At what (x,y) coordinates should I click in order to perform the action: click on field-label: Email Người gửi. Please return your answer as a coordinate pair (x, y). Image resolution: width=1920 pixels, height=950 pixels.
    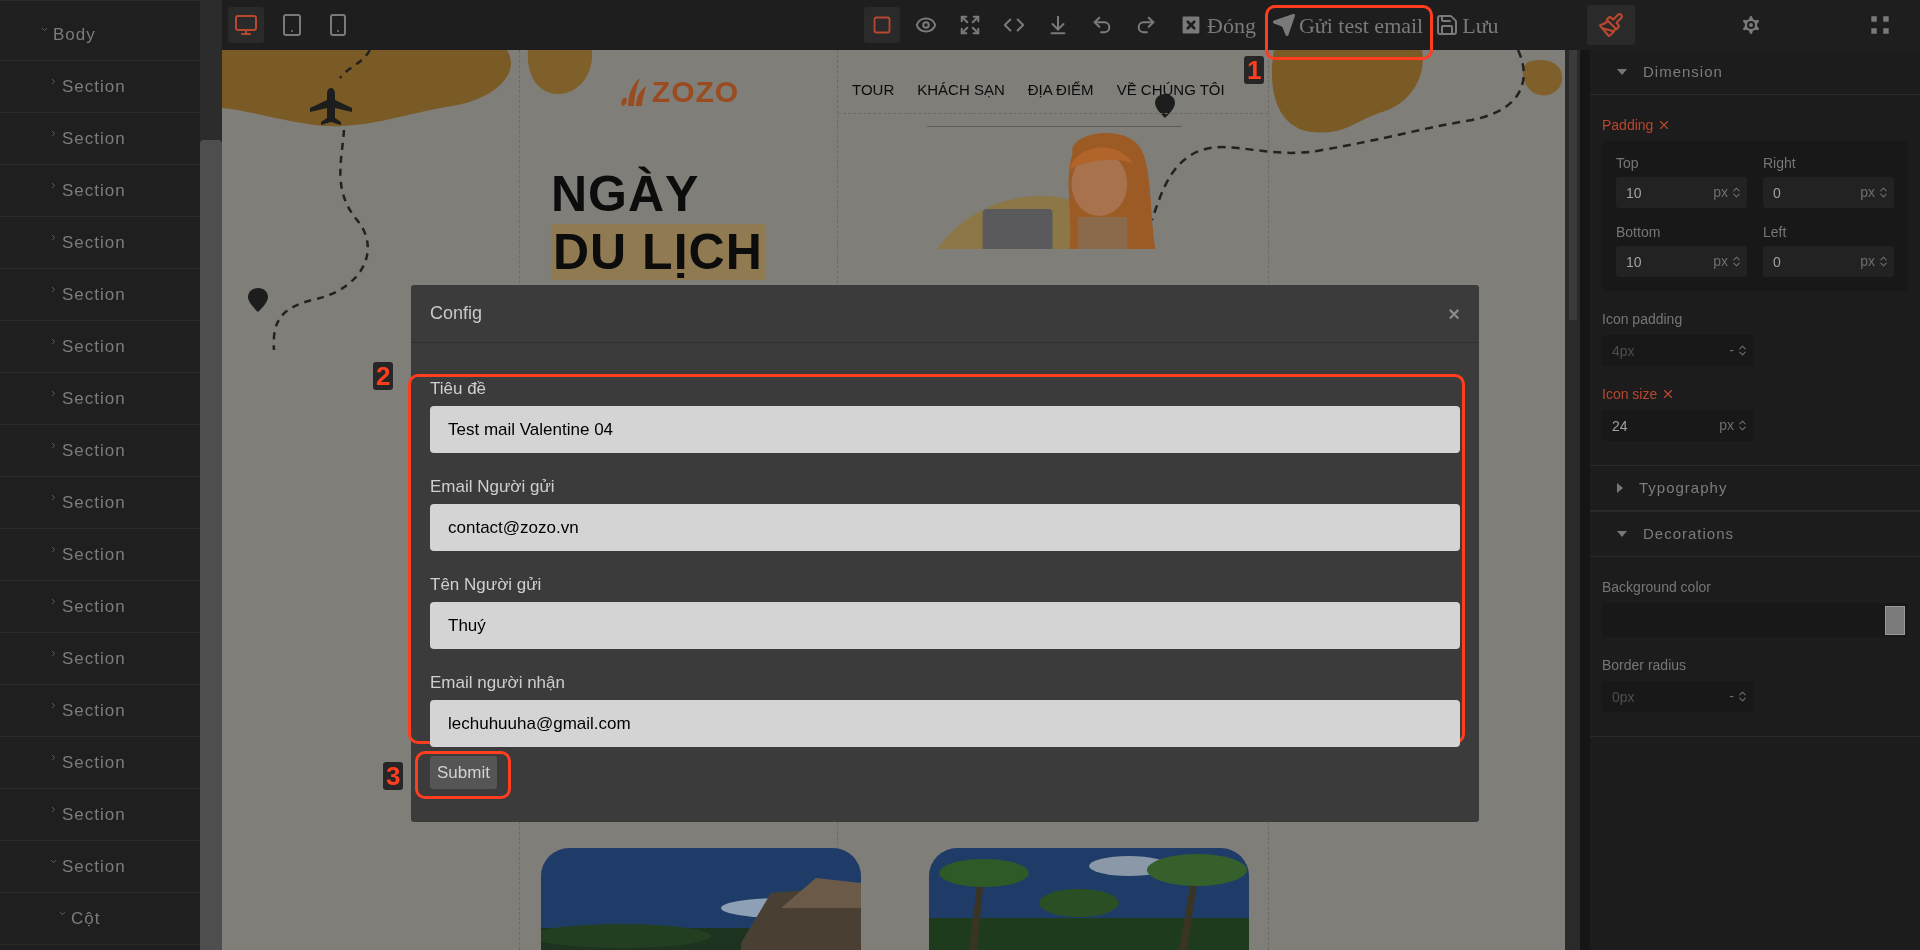
    Looking at the image, I should click on (493, 487).